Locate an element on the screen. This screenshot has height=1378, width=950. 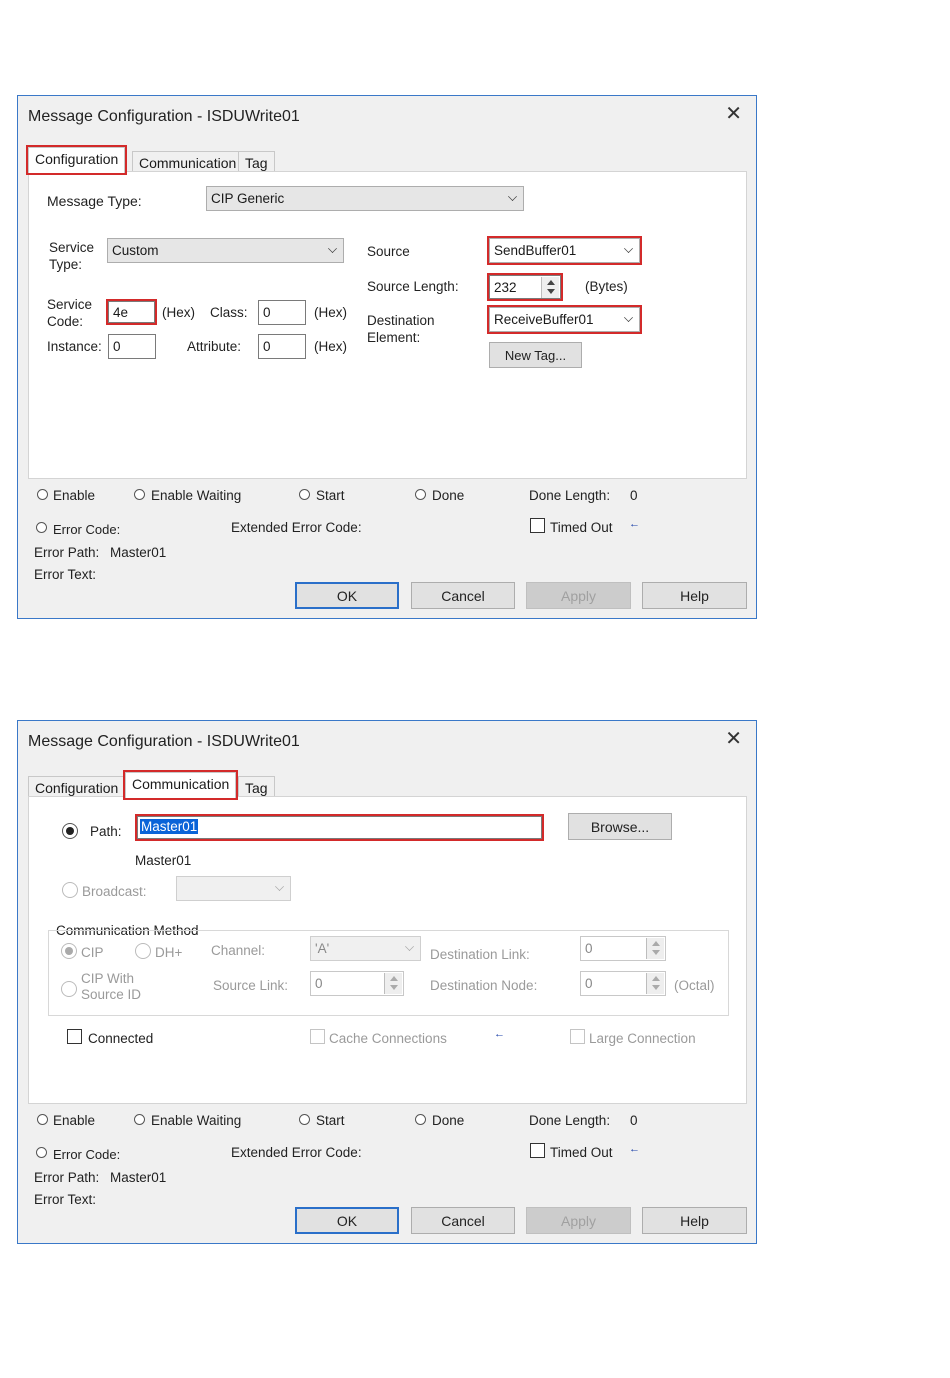
bytes-label: (Bytes) is located at coordinates (606, 286).